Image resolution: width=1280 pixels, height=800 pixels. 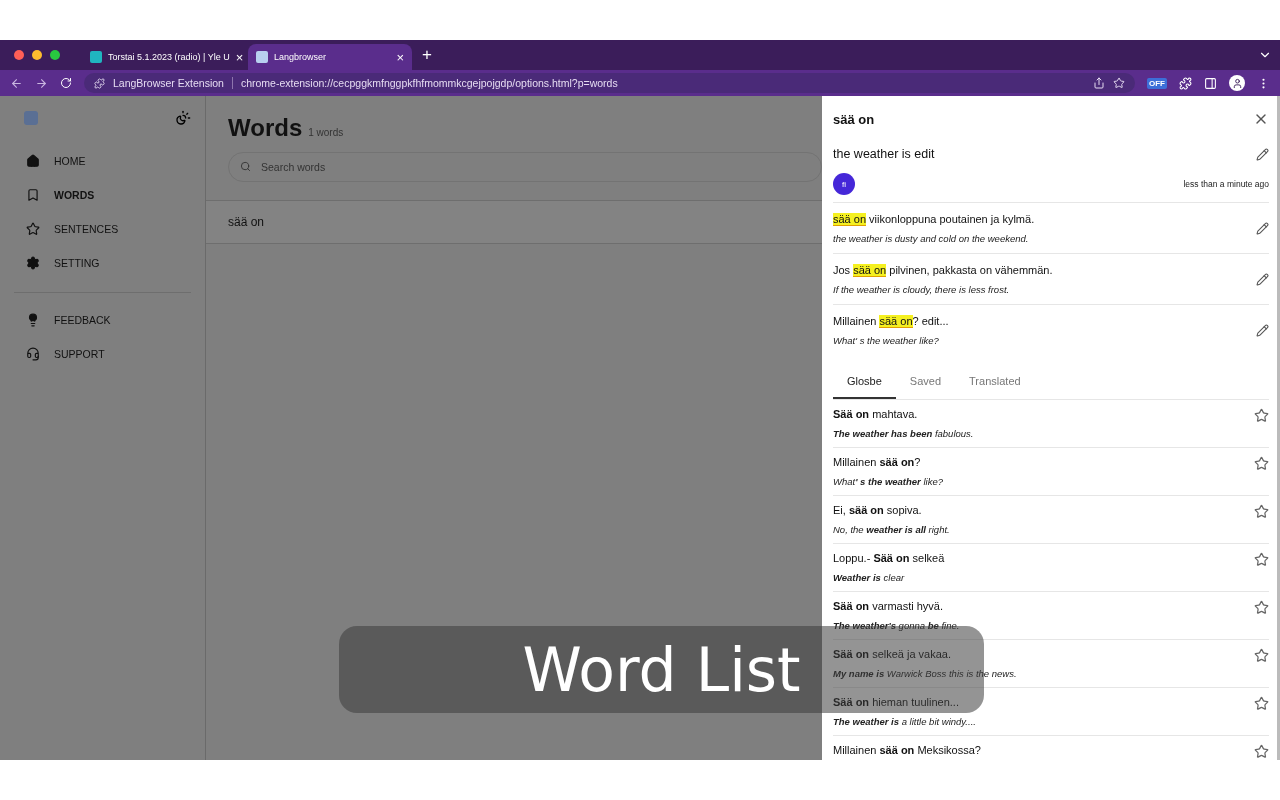 I want to click on word-translation: the weather is edit, so click(x=884, y=154).